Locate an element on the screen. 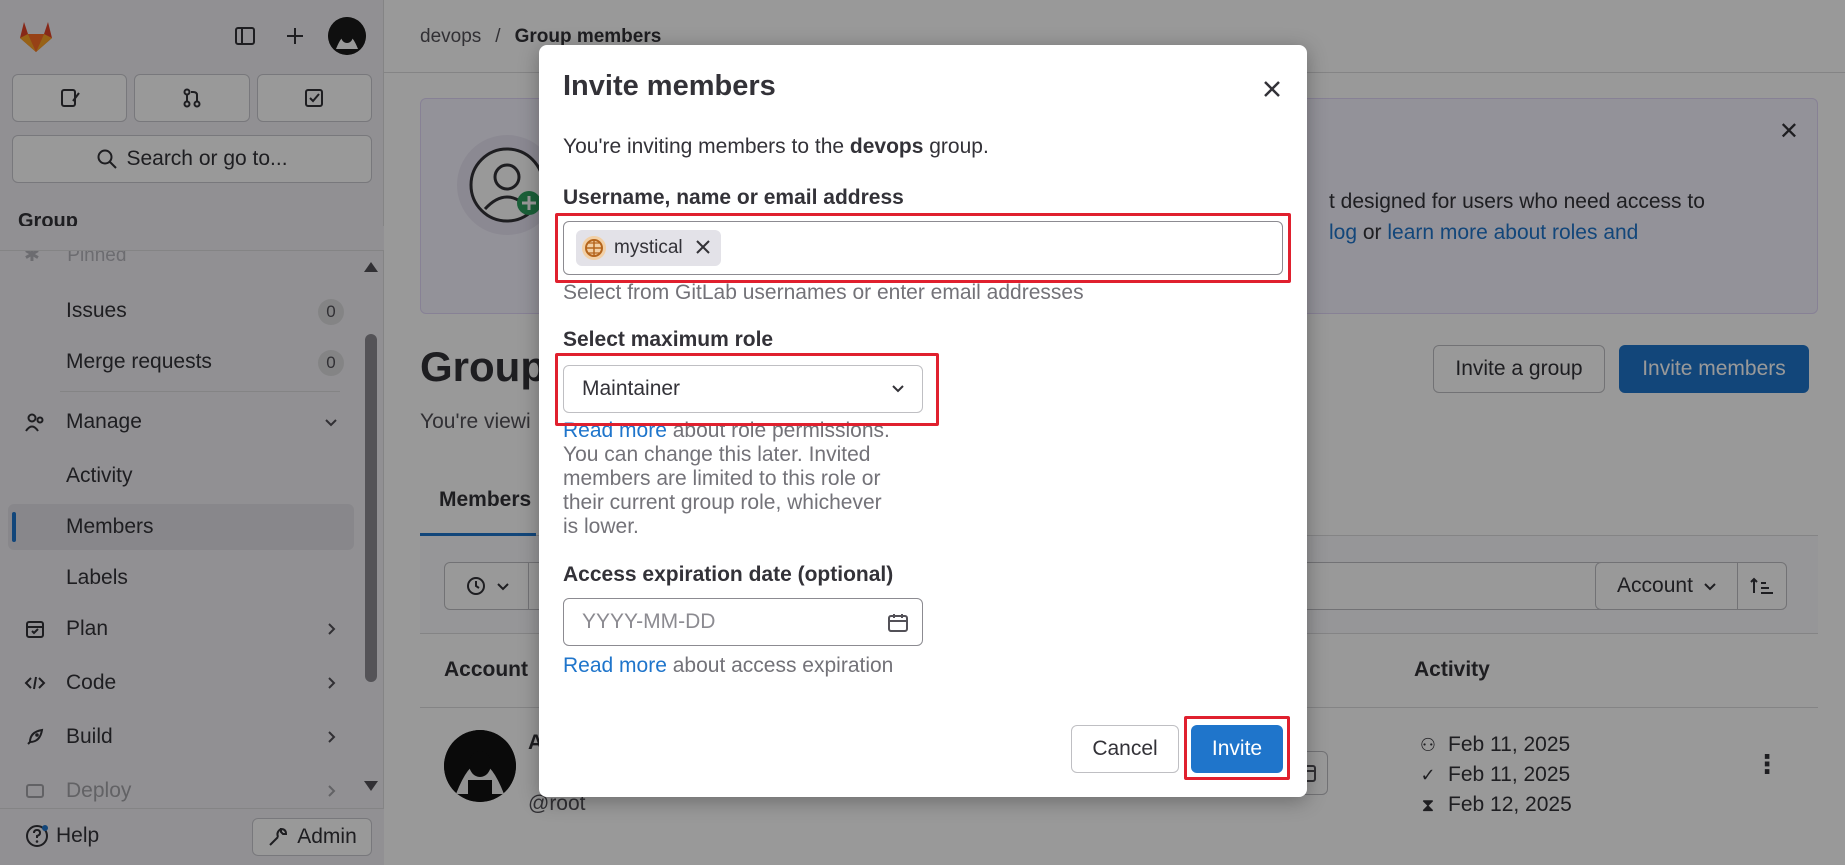 The image size is (1845, 865). username-field-label: Username, name or email address is located at coordinates (733, 197).